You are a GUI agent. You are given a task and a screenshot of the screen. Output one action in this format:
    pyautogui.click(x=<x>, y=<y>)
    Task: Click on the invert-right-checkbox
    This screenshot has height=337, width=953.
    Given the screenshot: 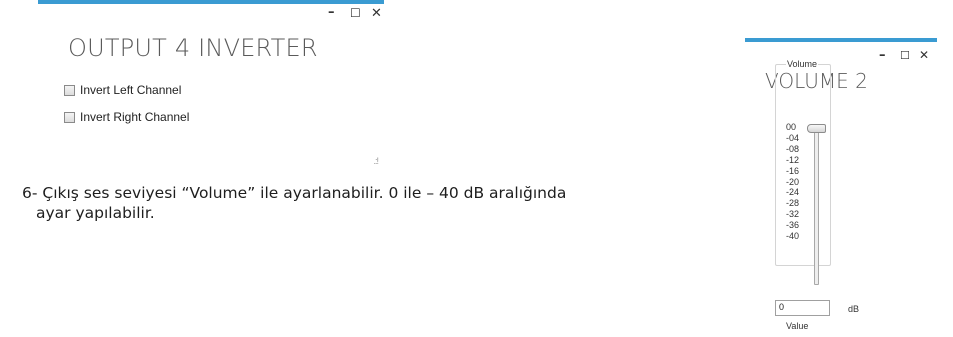 What is the action you would take?
    pyautogui.click(x=69, y=117)
    